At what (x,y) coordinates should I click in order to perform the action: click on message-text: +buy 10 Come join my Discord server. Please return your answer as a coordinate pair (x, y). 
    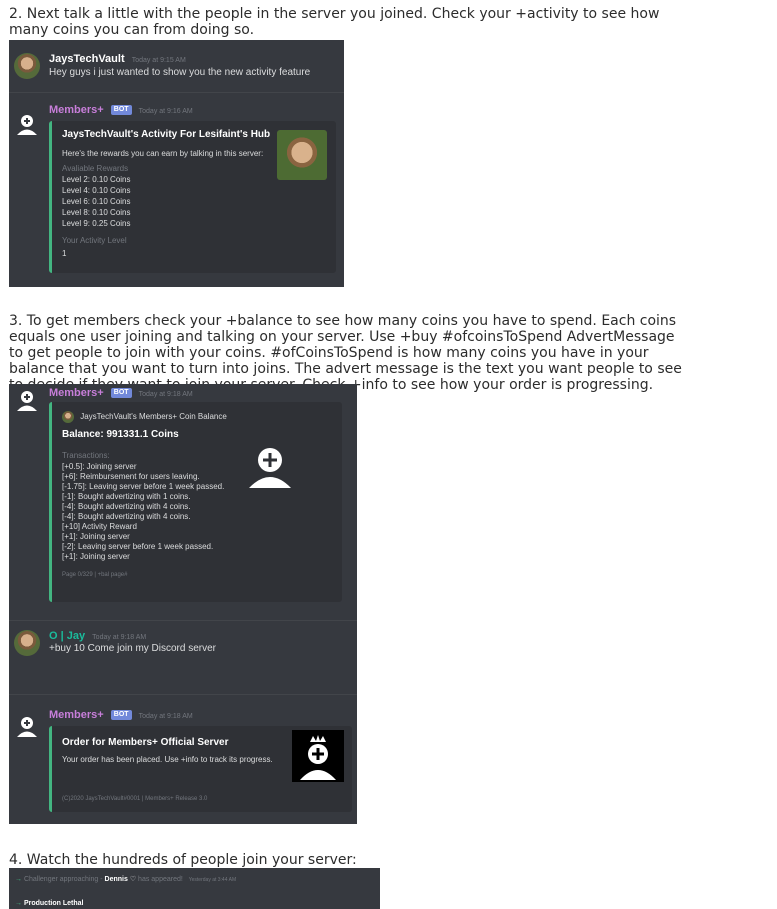
    Looking at the image, I should click on (133, 648).